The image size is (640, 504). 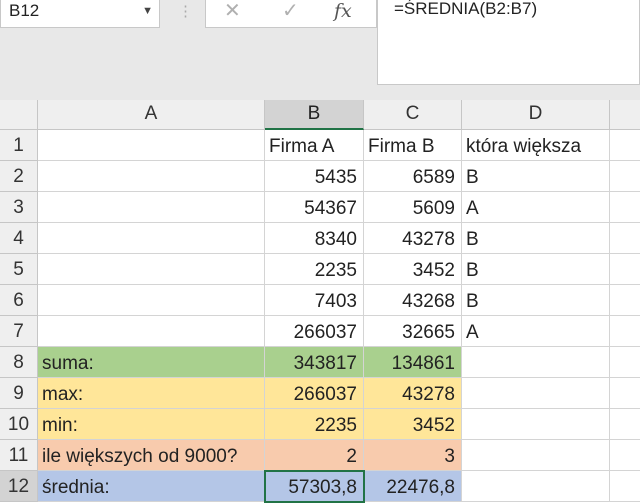 What do you see at coordinates (413, 269) in the screenshot?
I see `cell-c5: 3452` at bounding box center [413, 269].